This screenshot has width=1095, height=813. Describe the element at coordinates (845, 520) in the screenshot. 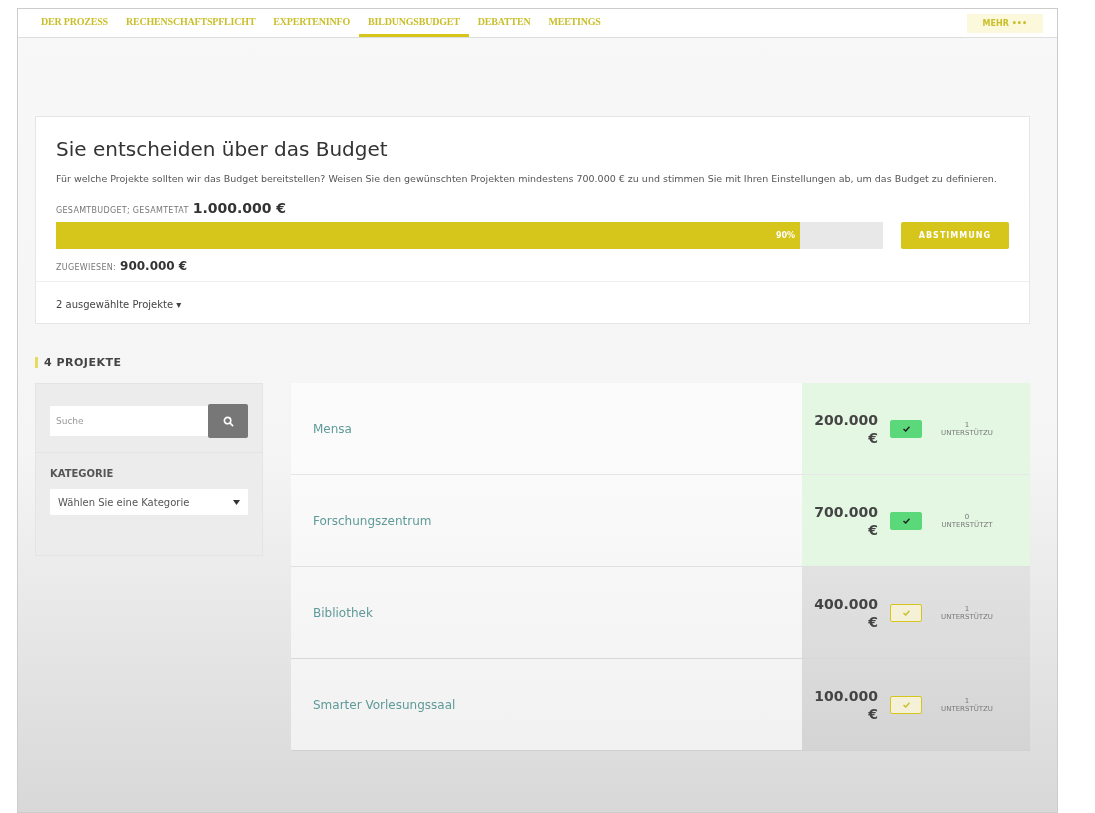

I see `project-amount: 700.000 €` at that location.